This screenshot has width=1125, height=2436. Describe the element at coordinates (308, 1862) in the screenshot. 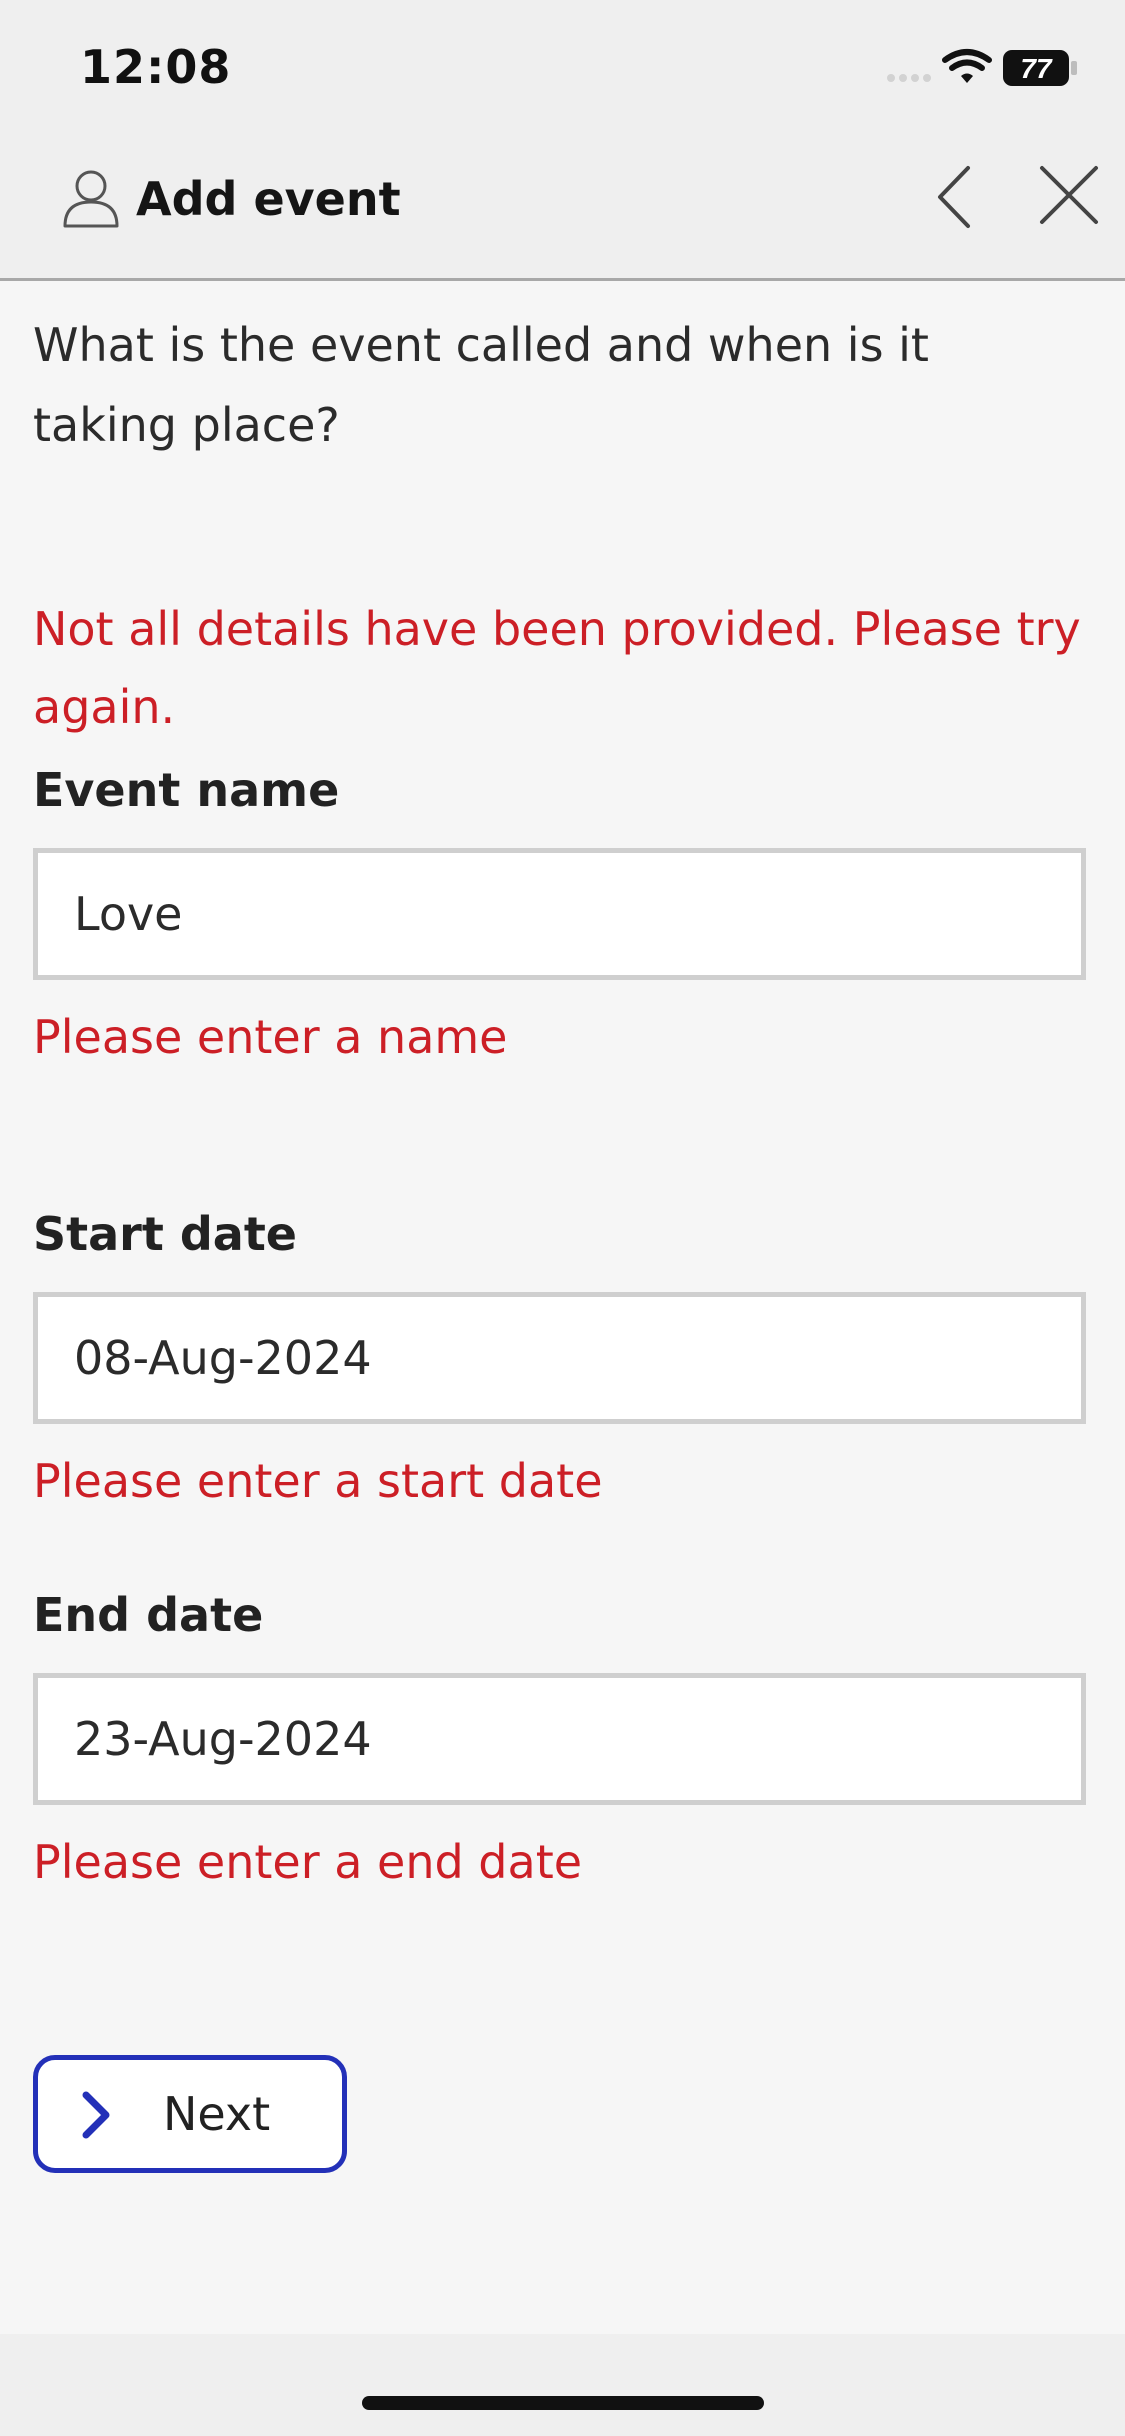

I see `end-date-error: Please enter a end date` at that location.